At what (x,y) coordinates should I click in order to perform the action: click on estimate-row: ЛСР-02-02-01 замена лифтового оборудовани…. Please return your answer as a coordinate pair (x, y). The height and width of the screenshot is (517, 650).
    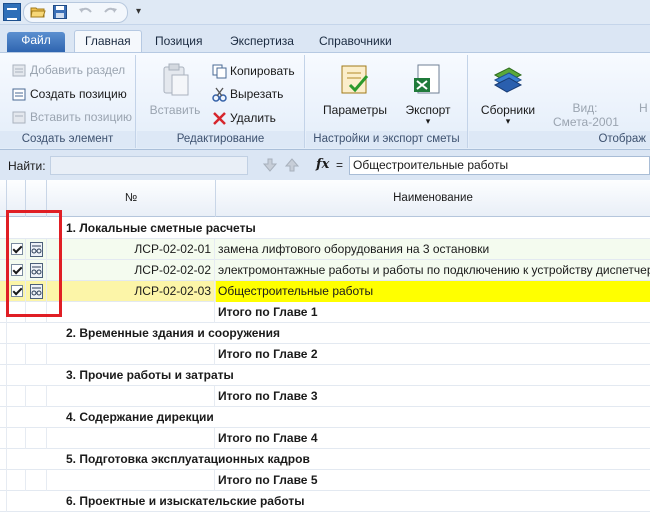
    Looking at the image, I should click on (325, 249).